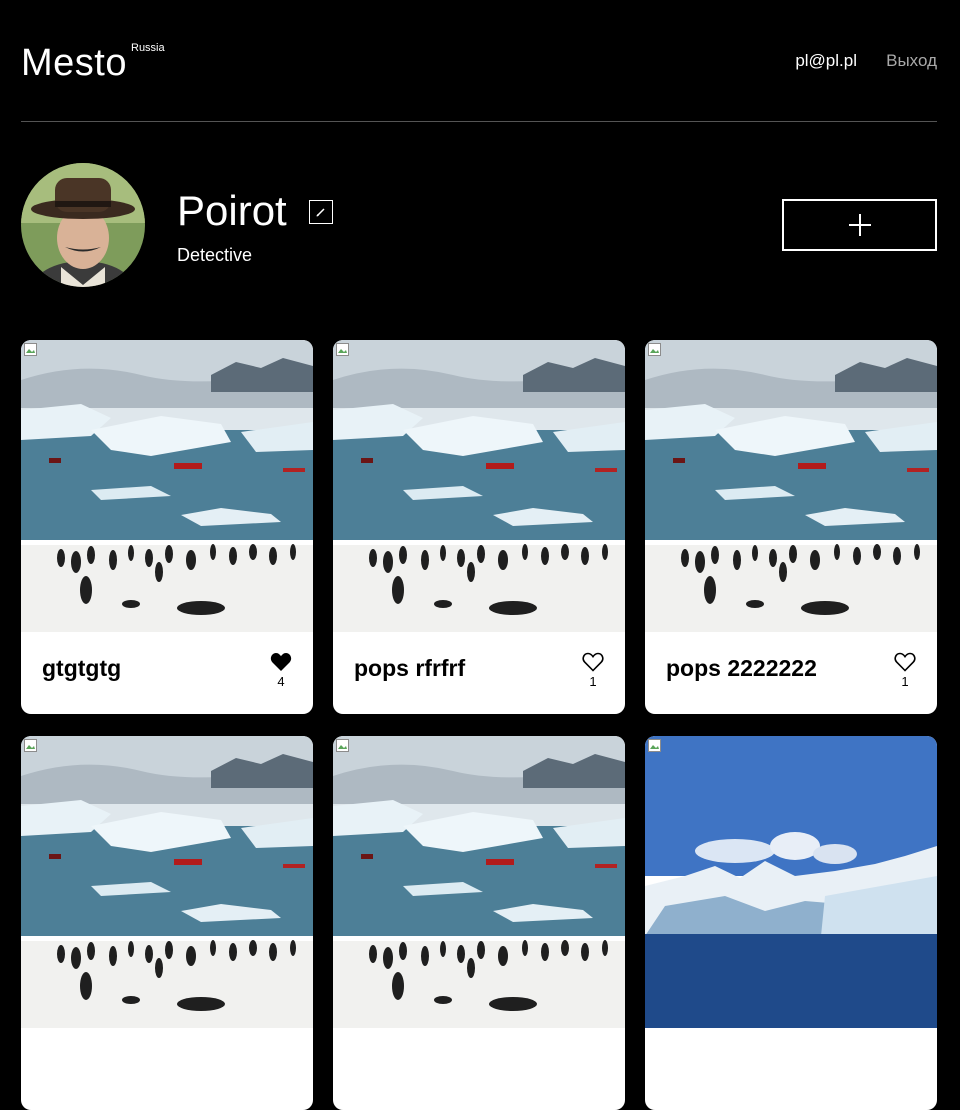 This screenshot has height=1110, width=960. I want to click on card-title: pops 2222222, so click(741, 668).